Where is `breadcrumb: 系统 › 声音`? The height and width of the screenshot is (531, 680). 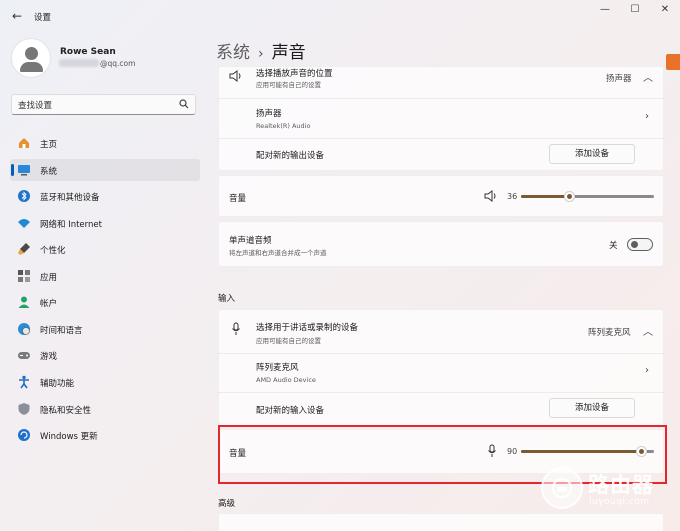
breadcrumb: 系统 › 声音 is located at coordinates (261, 50).